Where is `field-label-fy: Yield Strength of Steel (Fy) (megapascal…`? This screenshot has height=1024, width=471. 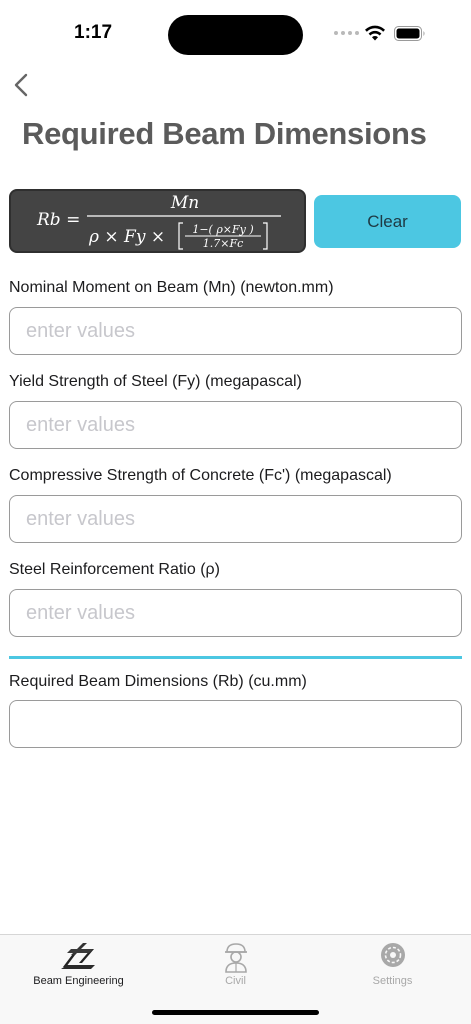
field-label-fy: Yield Strength of Steel (Fy) (megapascal… is located at coordinates (155, 381).